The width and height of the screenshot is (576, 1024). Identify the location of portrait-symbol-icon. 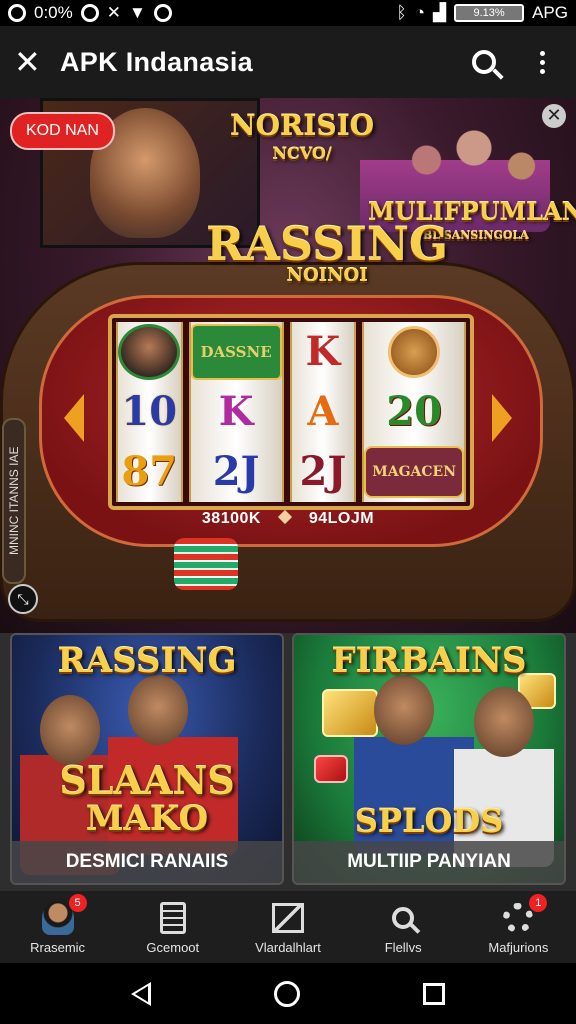
(149, 352).